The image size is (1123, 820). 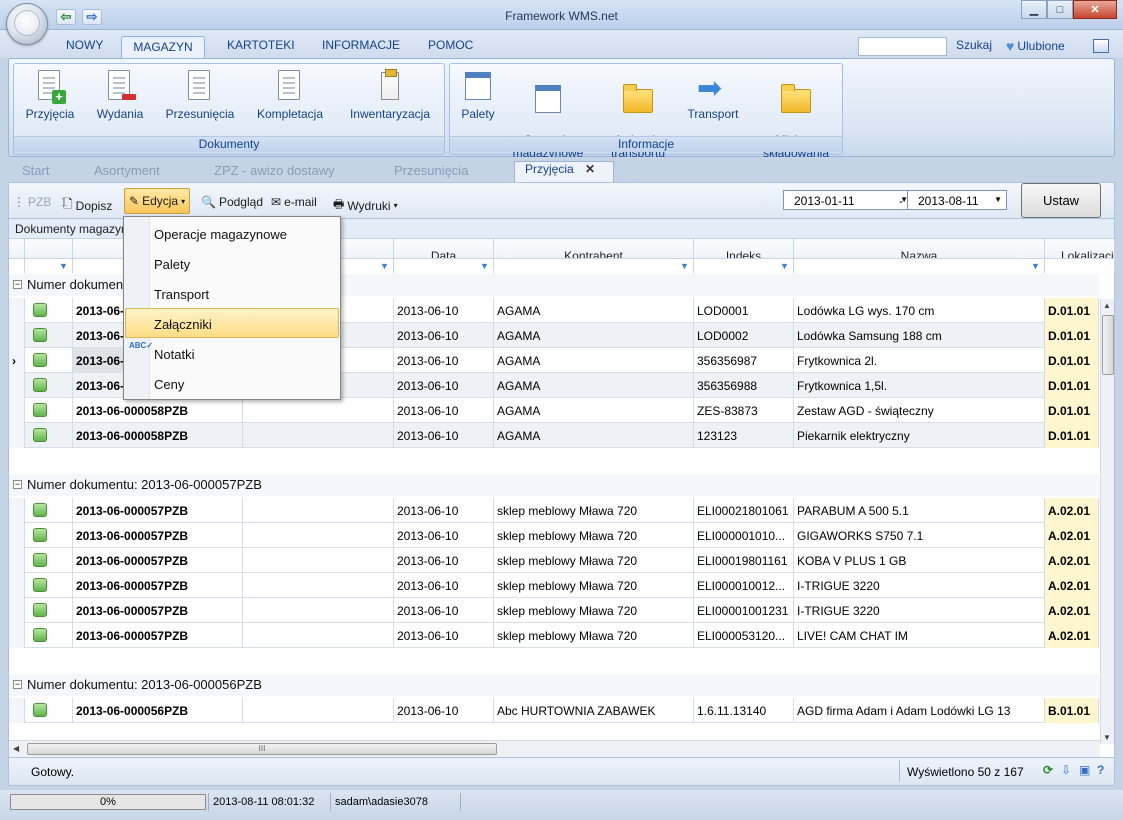 I want to click on cell-nazwa: I-TRIGUE 3220, so click(x=919, y=610).